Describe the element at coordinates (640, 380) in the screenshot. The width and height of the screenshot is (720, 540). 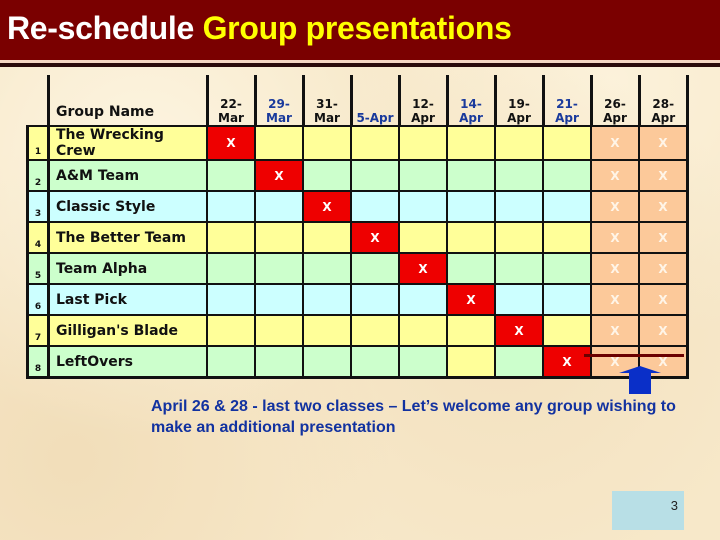
I see `arrow-up-icon` at that location.